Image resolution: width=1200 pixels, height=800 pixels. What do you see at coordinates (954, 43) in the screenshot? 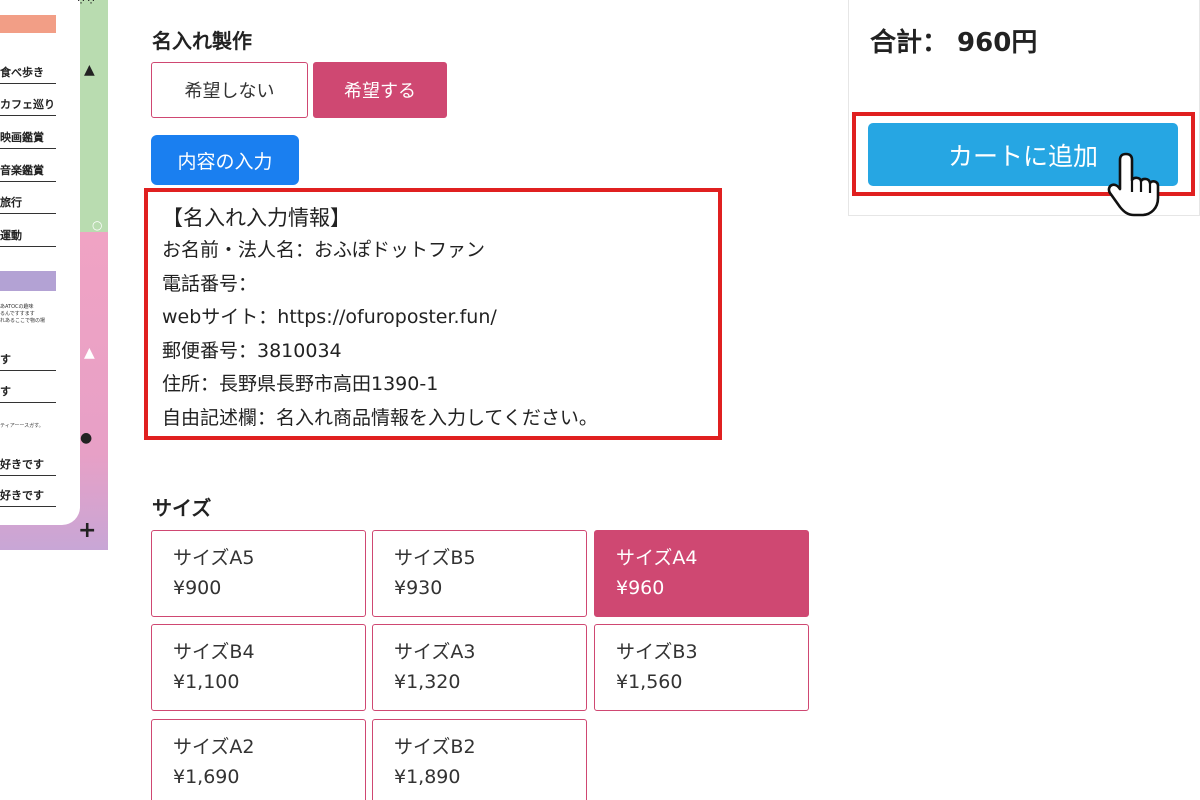
I see `total-price: 合計： 960円` at bounding box center [954, 43].